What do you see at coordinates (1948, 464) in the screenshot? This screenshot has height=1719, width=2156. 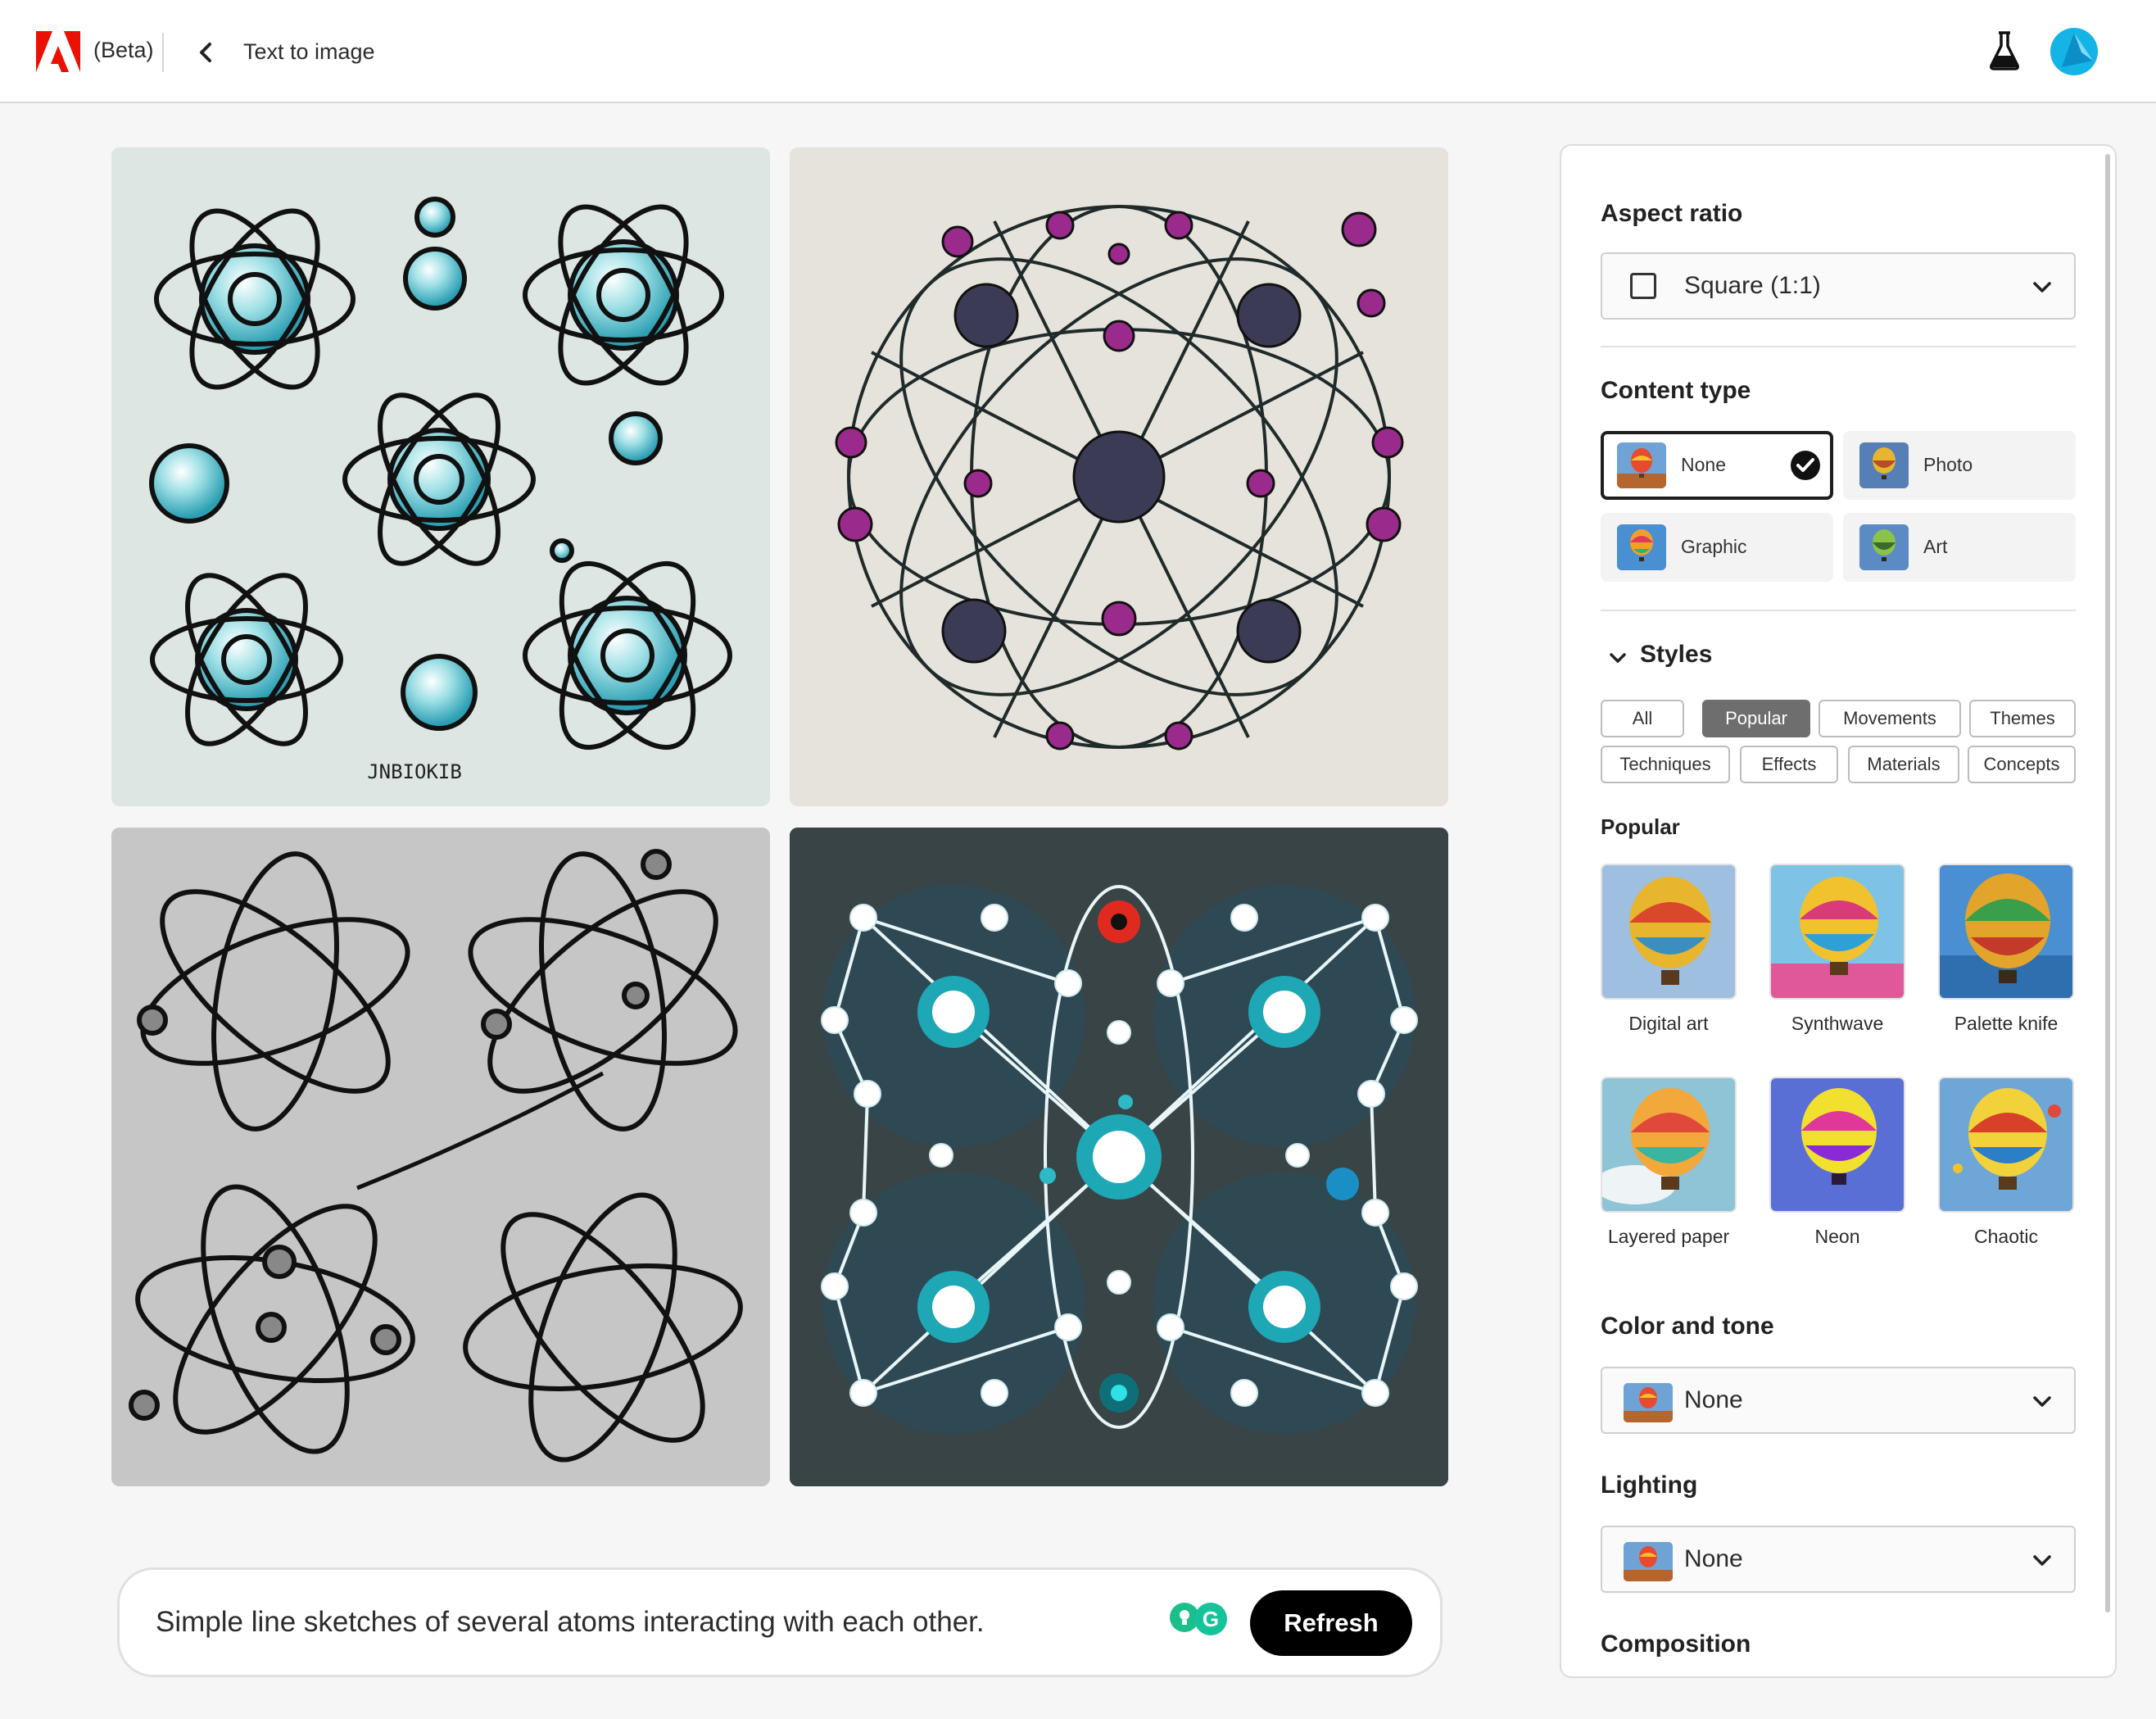 I see `content-type-photo-label: Photo` at bounding box center [1948, 464].